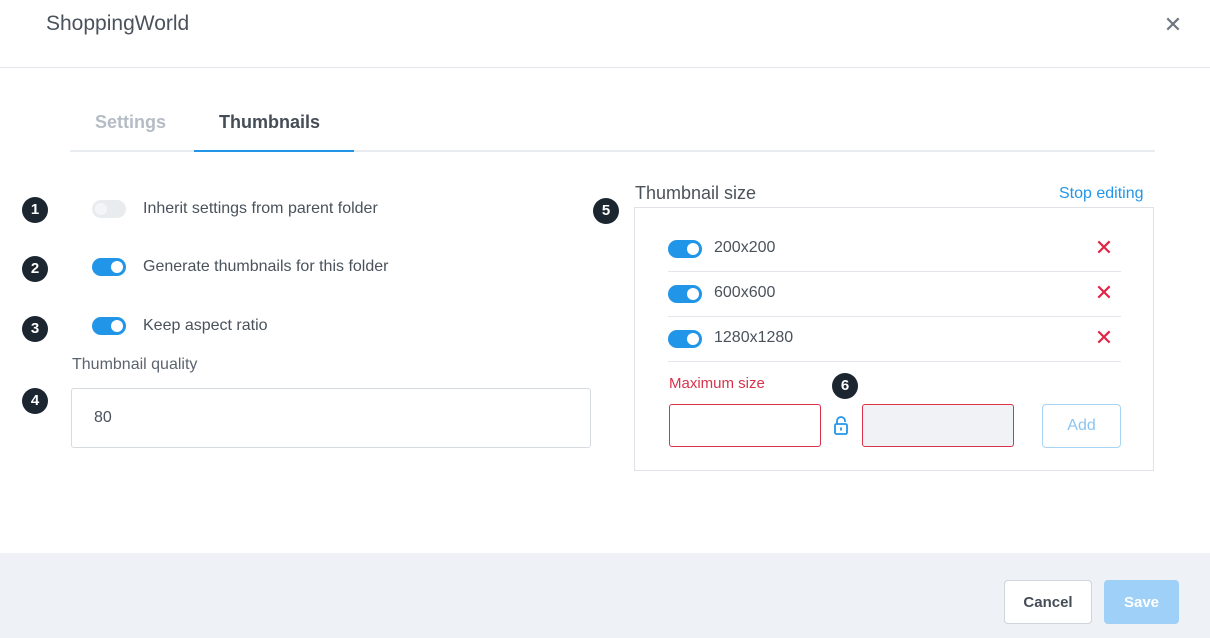 Image resolution: width=1210 pixels, height=638 pixels. Describe the element at coordinates (274, 132) in the screenshot. I see `tab-thumbnails: Thumbnails` at that location.